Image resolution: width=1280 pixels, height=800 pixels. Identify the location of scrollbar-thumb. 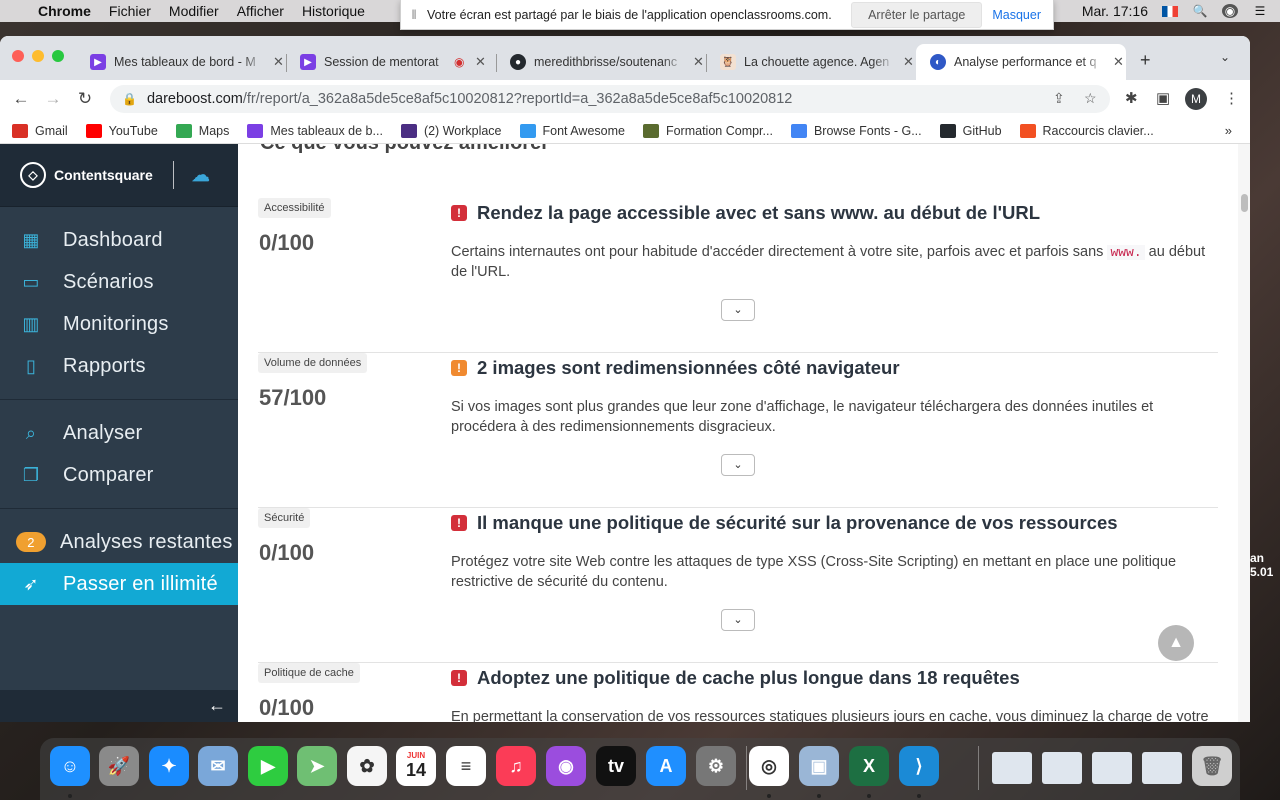
(1244, 203).